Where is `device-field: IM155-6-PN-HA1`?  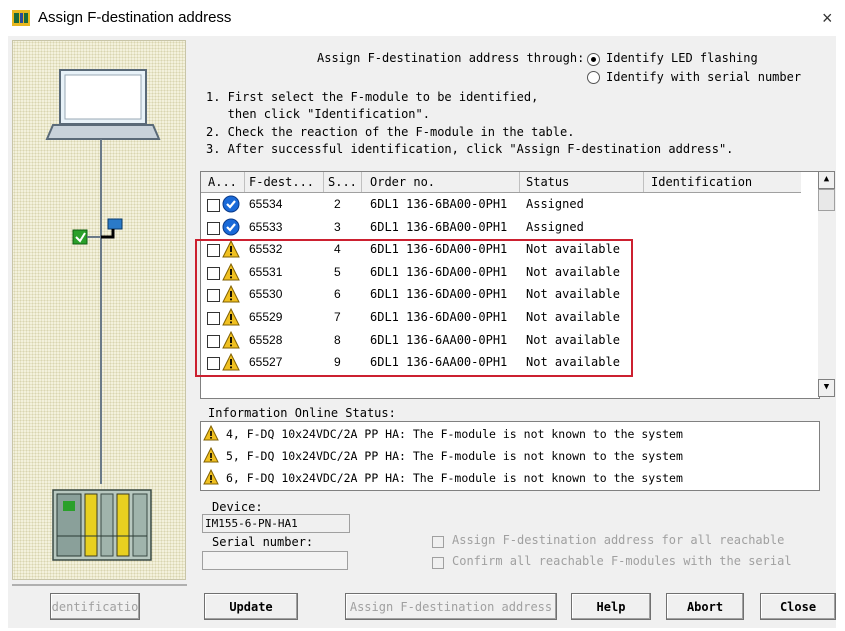
device-field: IM155-6-PN-HA1 is located at coordinates (276, 523).